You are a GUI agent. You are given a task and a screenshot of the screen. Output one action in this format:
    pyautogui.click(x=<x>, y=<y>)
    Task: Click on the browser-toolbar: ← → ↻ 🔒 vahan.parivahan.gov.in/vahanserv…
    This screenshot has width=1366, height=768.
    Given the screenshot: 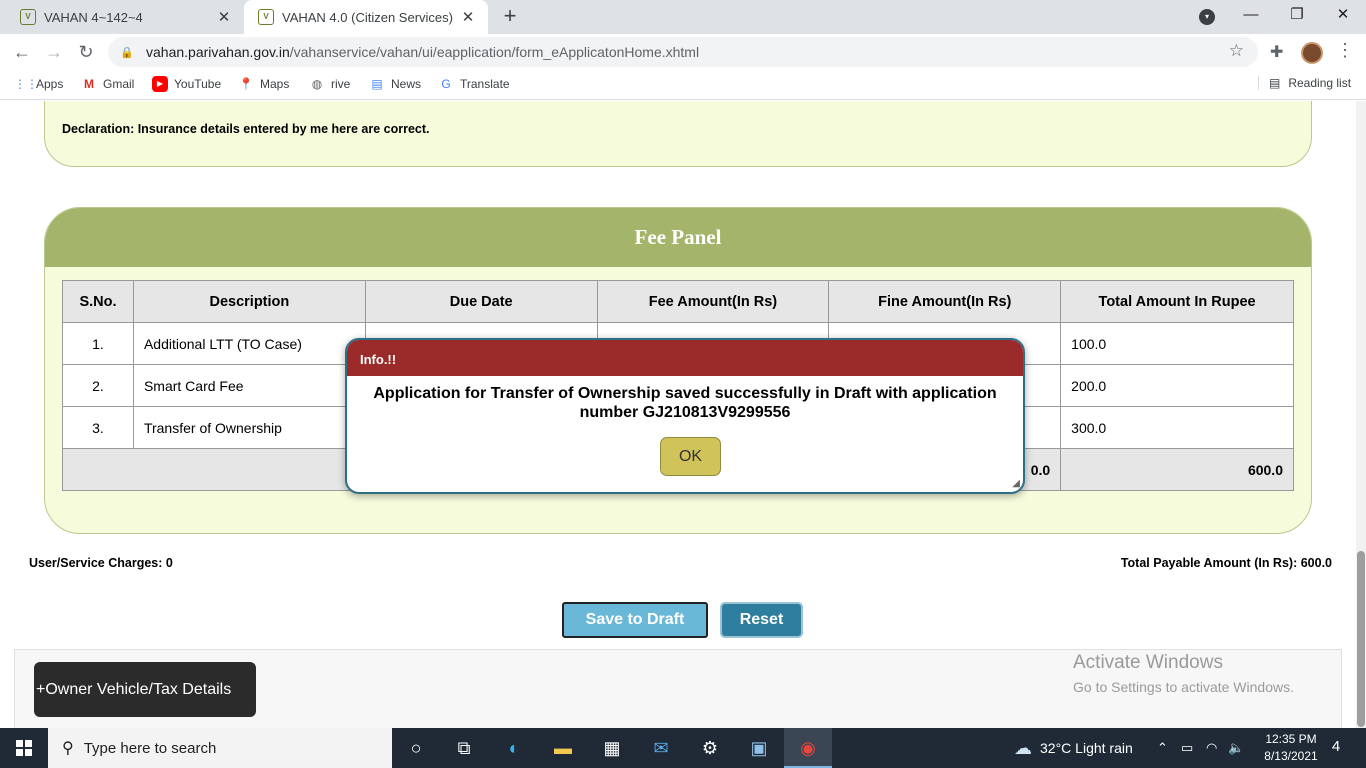 What is the action you would take?
    pyautogui.click(x=683, y=52)
    